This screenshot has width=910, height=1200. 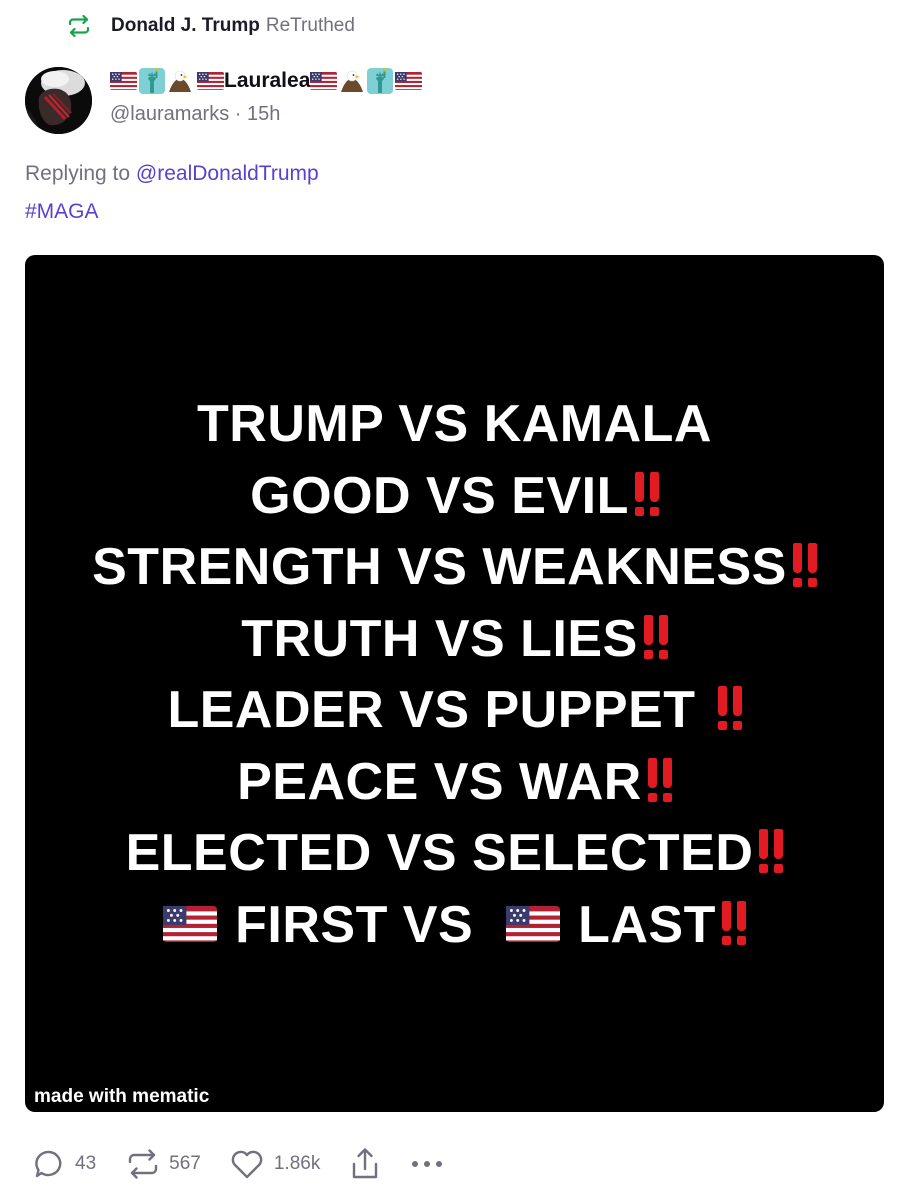 I want to click on reply-icon, so click(x=49, y=1164).